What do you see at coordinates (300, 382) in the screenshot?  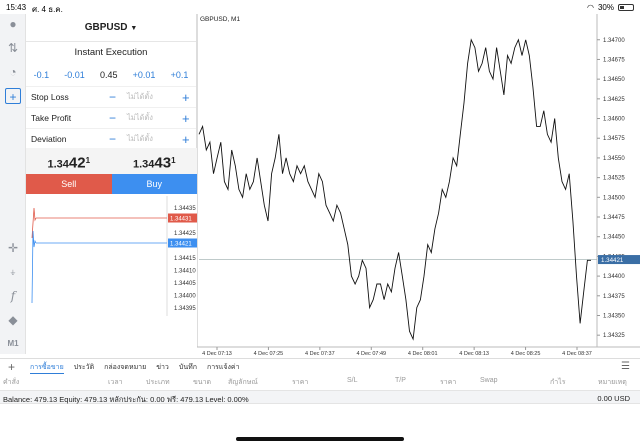 I see `col-price: ราคา` at bounding box center [300, 382].